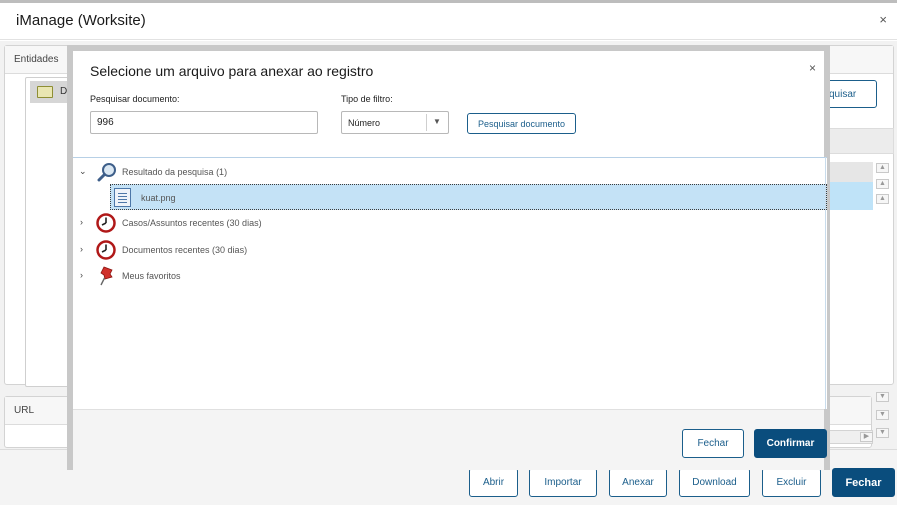 This screenshot has width=897, height=505. I want to click on filter-type-label: Tipo de filtro:, so click(367, 99).